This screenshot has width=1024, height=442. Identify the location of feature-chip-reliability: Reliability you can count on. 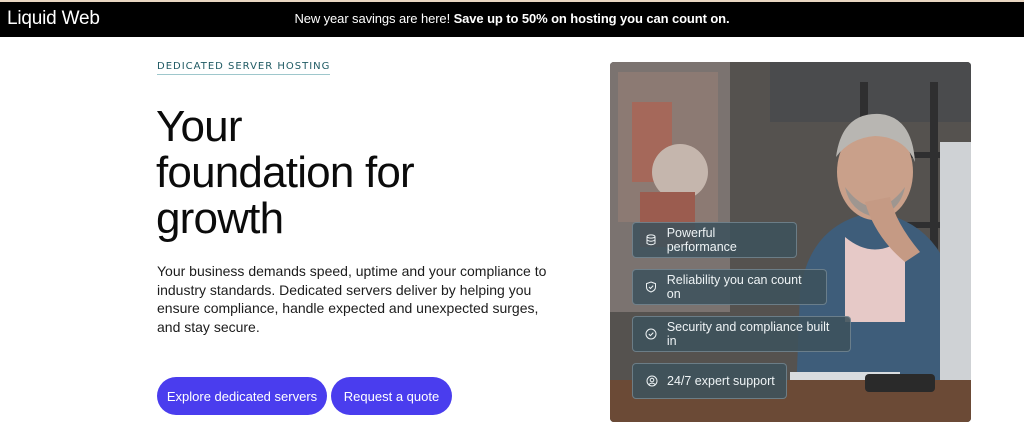
(729, 287).